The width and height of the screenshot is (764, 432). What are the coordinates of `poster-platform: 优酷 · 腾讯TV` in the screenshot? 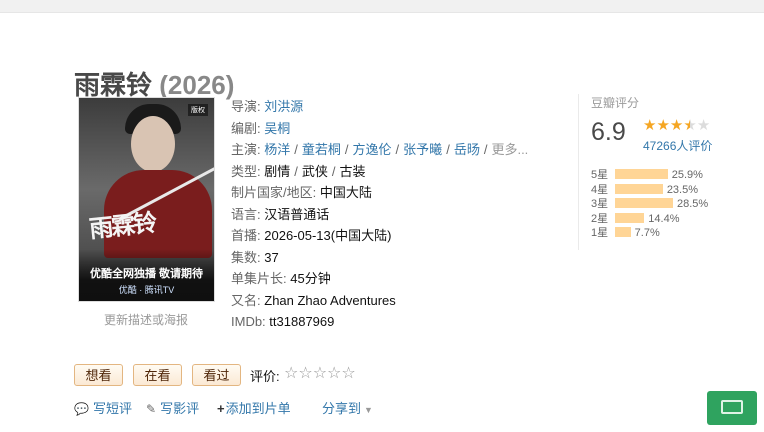 It's located at (146, 290).